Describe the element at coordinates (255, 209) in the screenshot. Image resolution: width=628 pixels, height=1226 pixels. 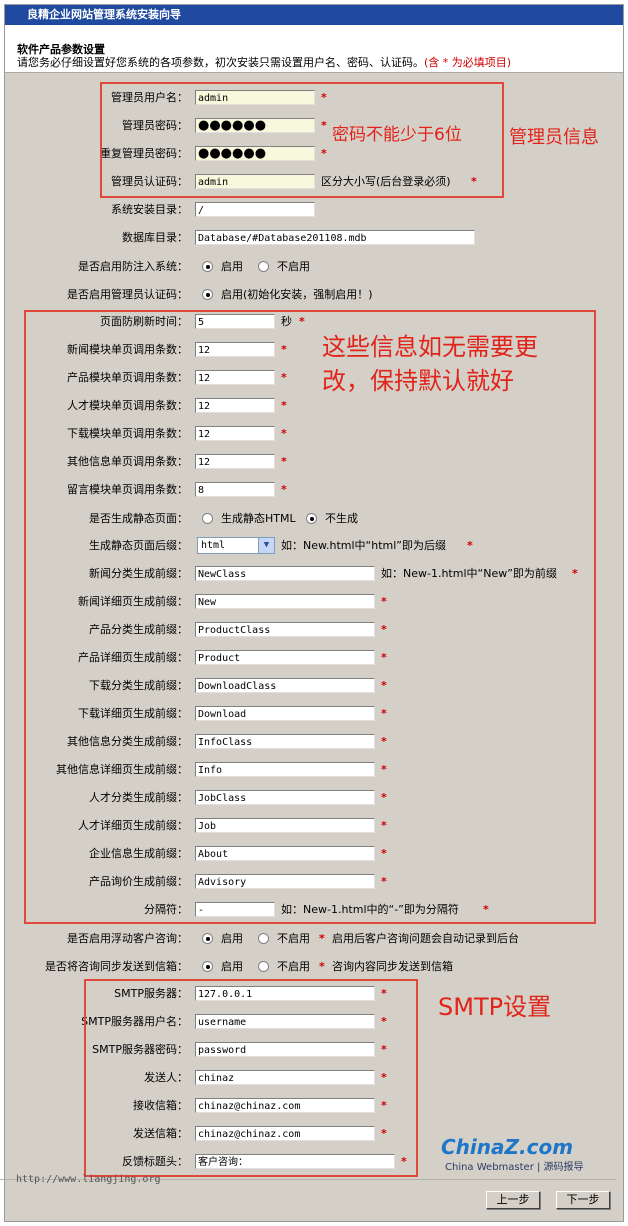
I see `install-dir-input: /` at that location.